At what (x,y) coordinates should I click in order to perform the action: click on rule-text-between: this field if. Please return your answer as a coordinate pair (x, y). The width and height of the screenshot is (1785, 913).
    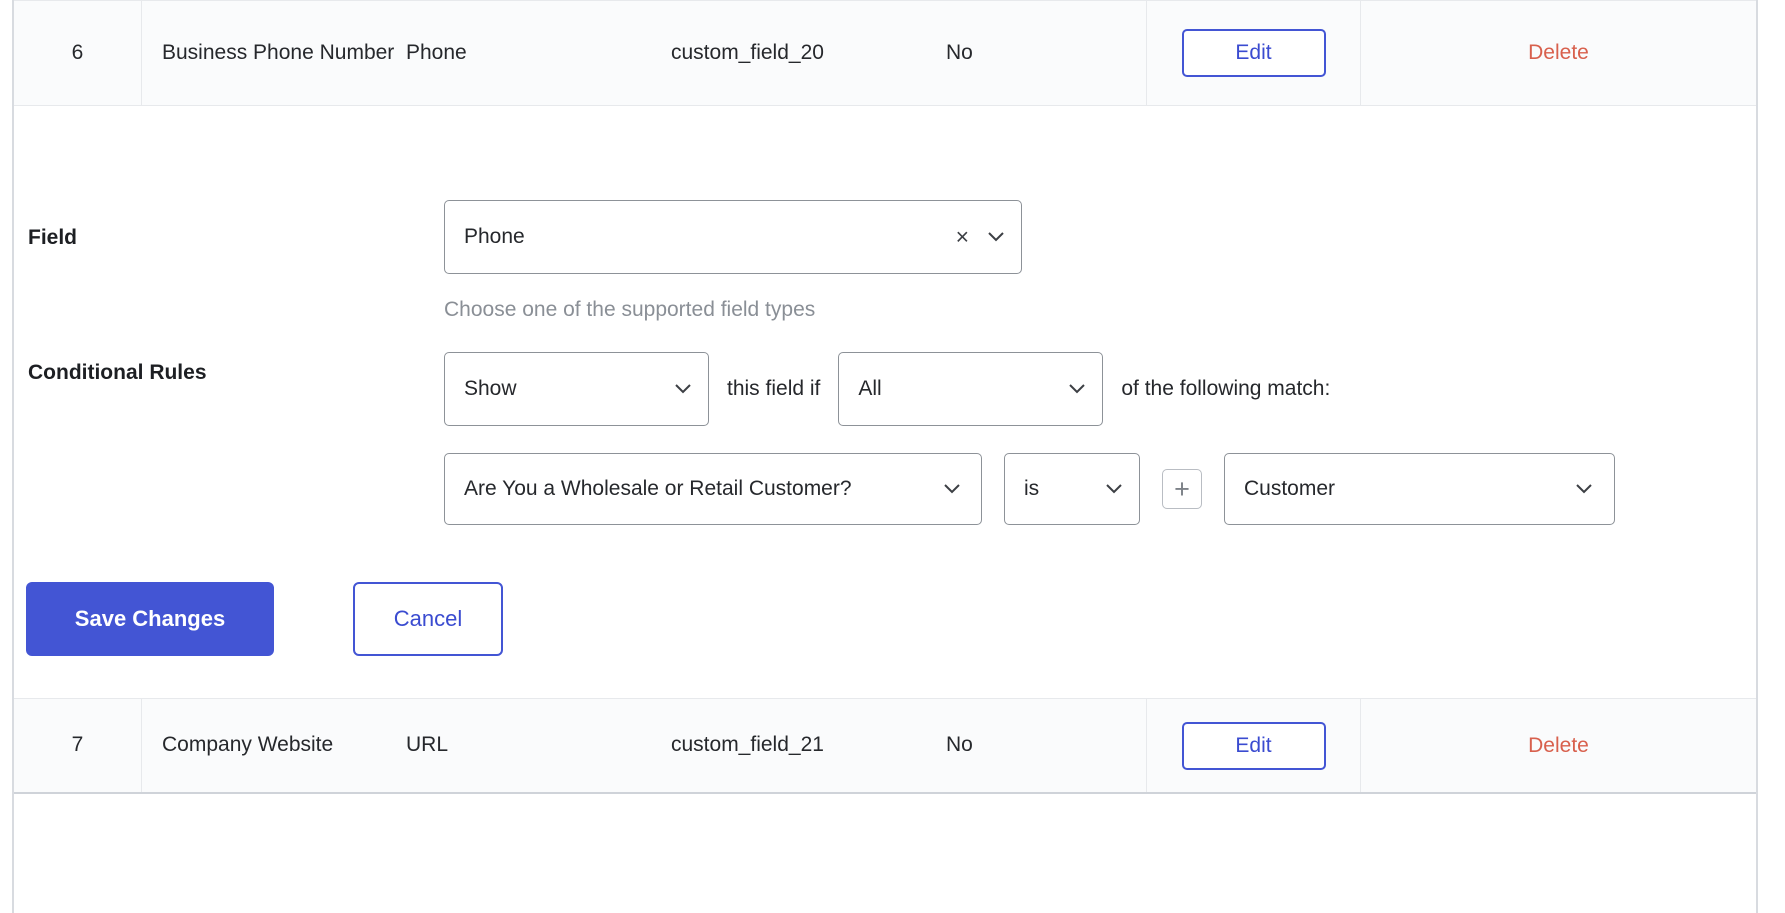
    Looking at the image, I should click on (774, 388).